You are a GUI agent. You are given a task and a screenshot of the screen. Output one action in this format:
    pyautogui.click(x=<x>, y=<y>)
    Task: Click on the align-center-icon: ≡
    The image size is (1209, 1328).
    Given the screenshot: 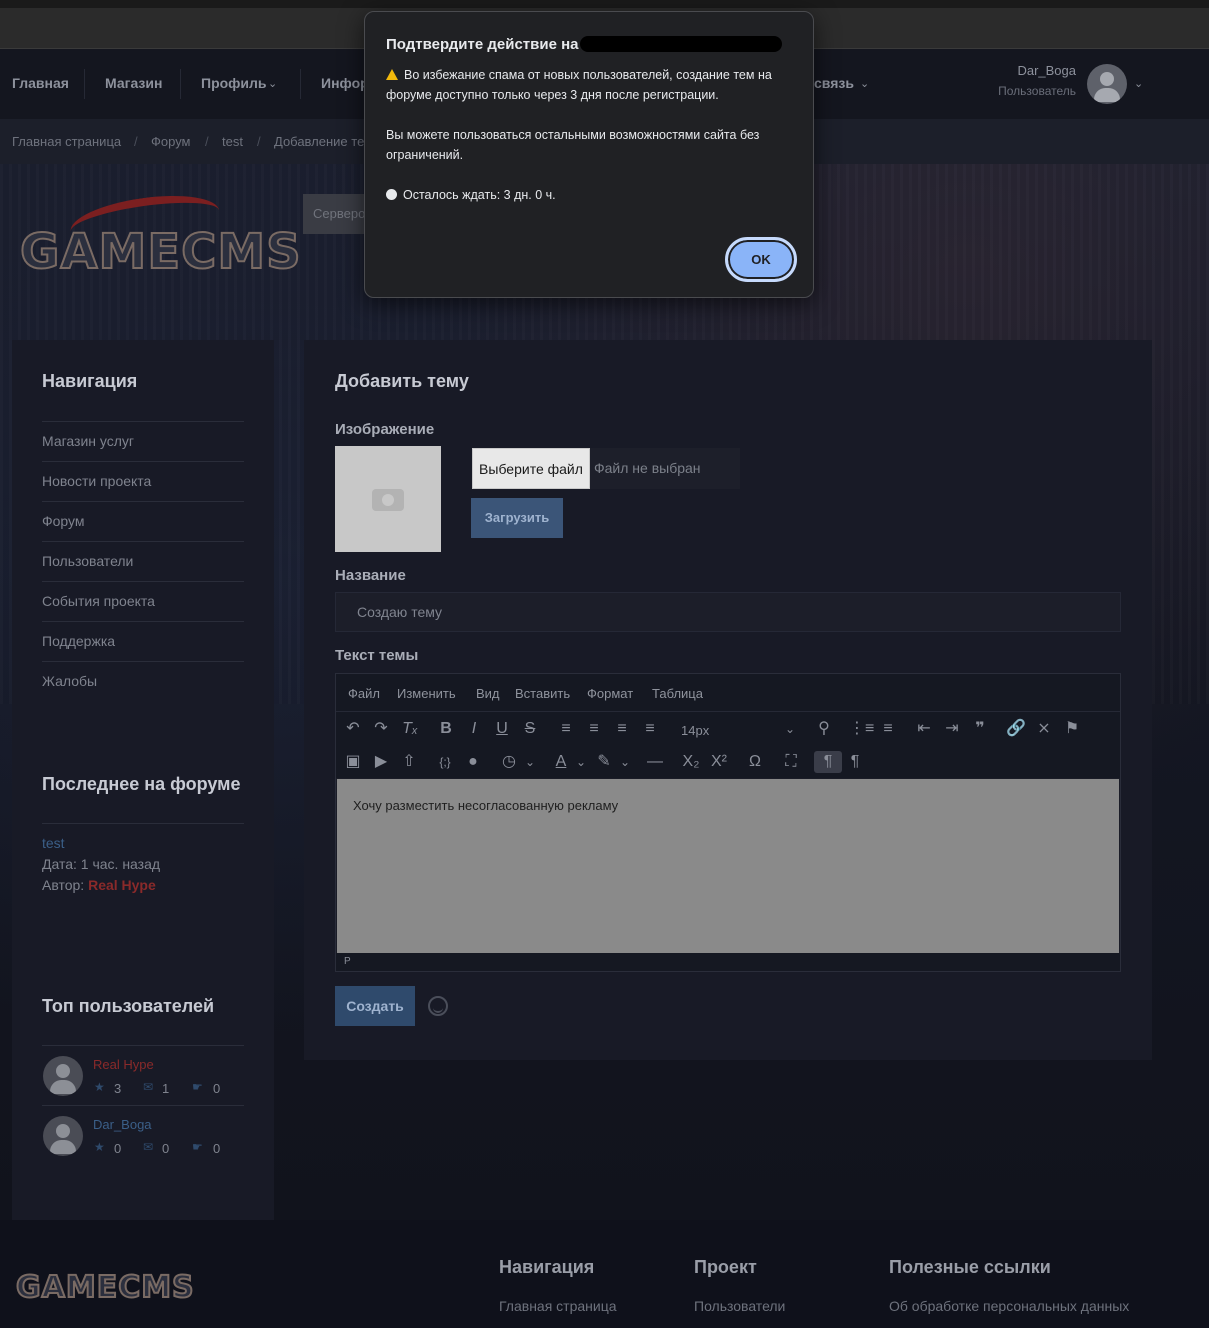 What is the action you would take?
    pyautogui.click(x=594, y=729)
    